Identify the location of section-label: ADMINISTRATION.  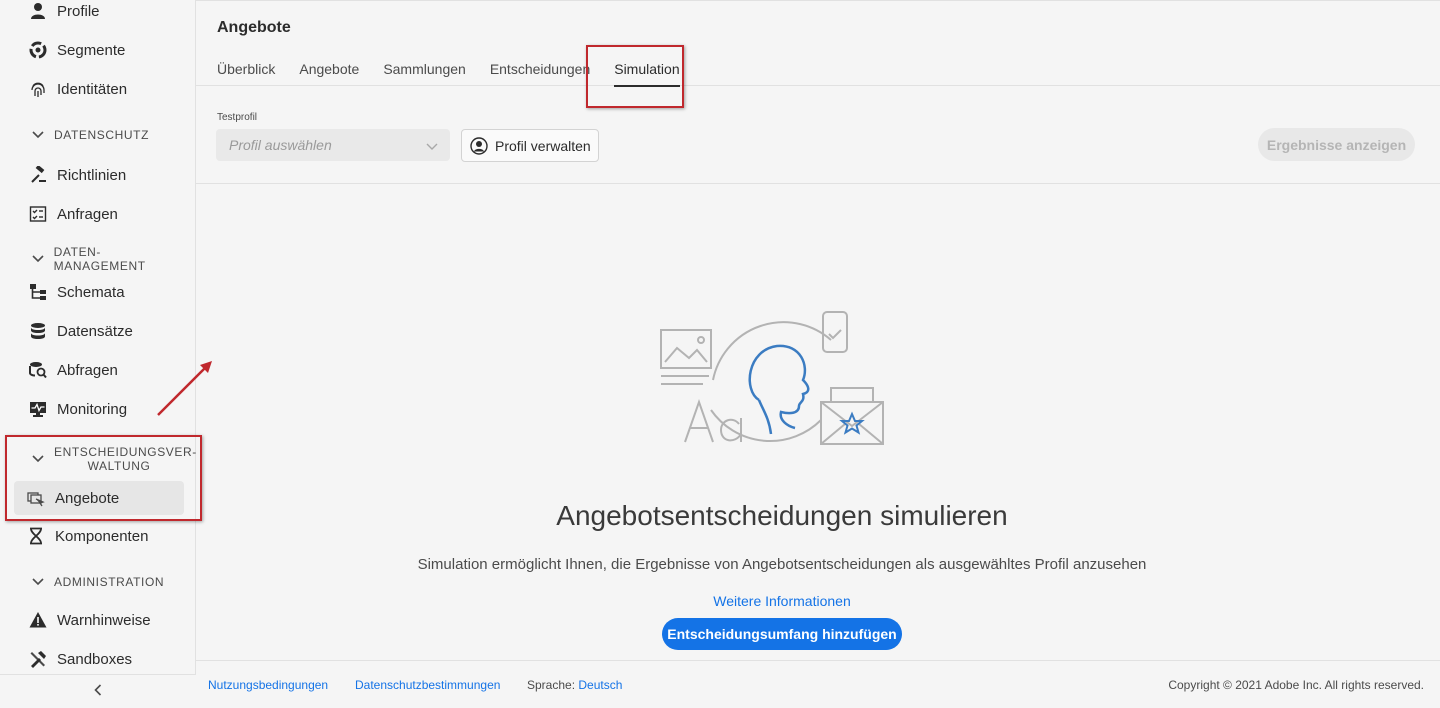
(109, 582).